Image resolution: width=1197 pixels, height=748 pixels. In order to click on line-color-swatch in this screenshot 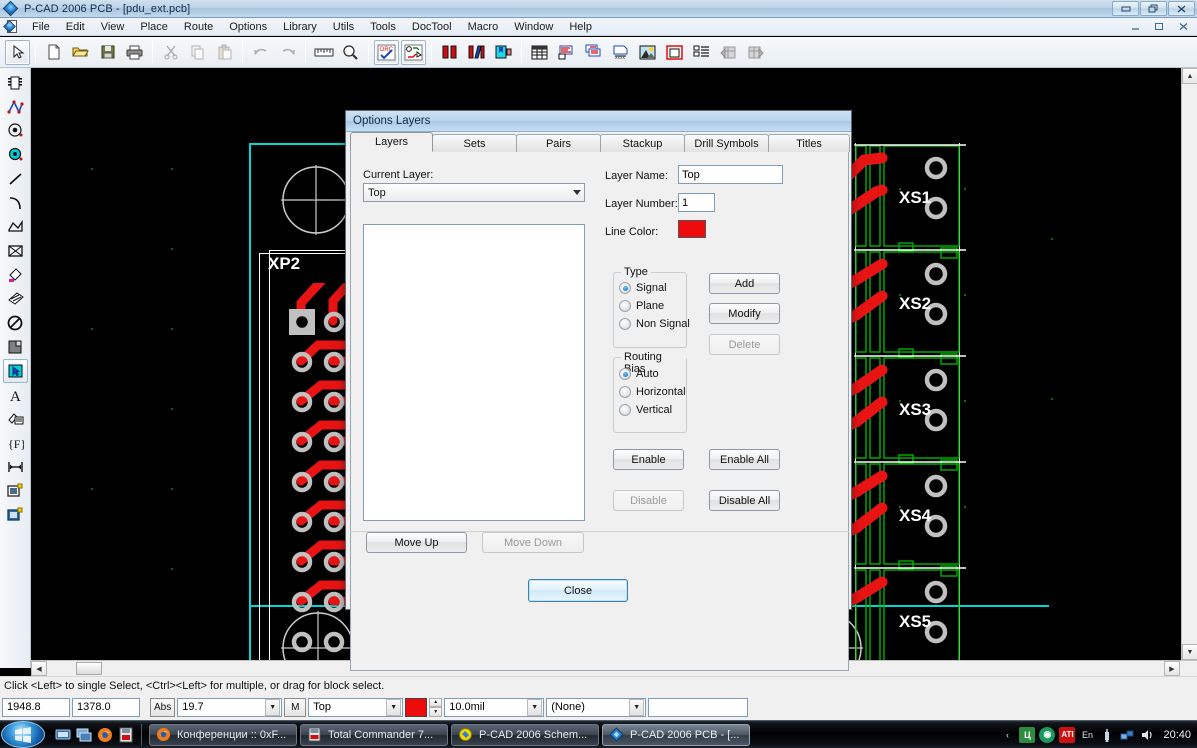, I will do `click(692, 229)`.